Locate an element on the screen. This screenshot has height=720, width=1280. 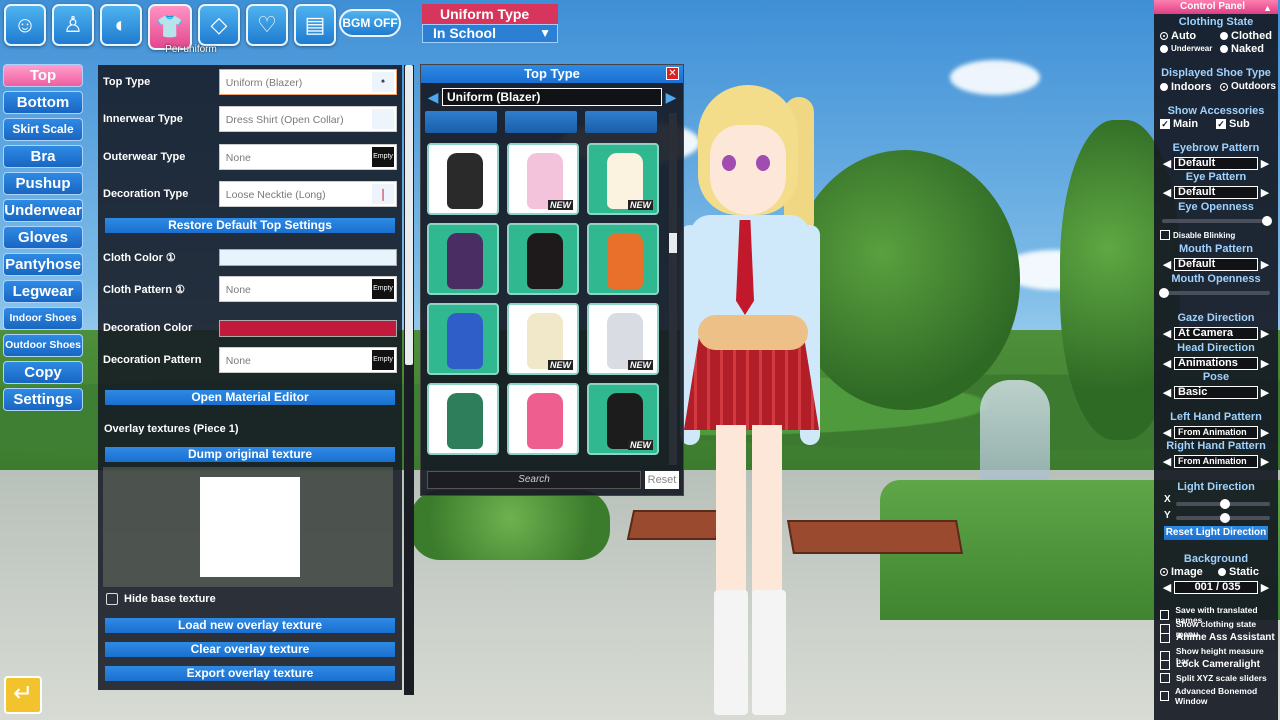
top-type-field: Uniform (Blazer) ♠ is located at coordinates (307, 82).